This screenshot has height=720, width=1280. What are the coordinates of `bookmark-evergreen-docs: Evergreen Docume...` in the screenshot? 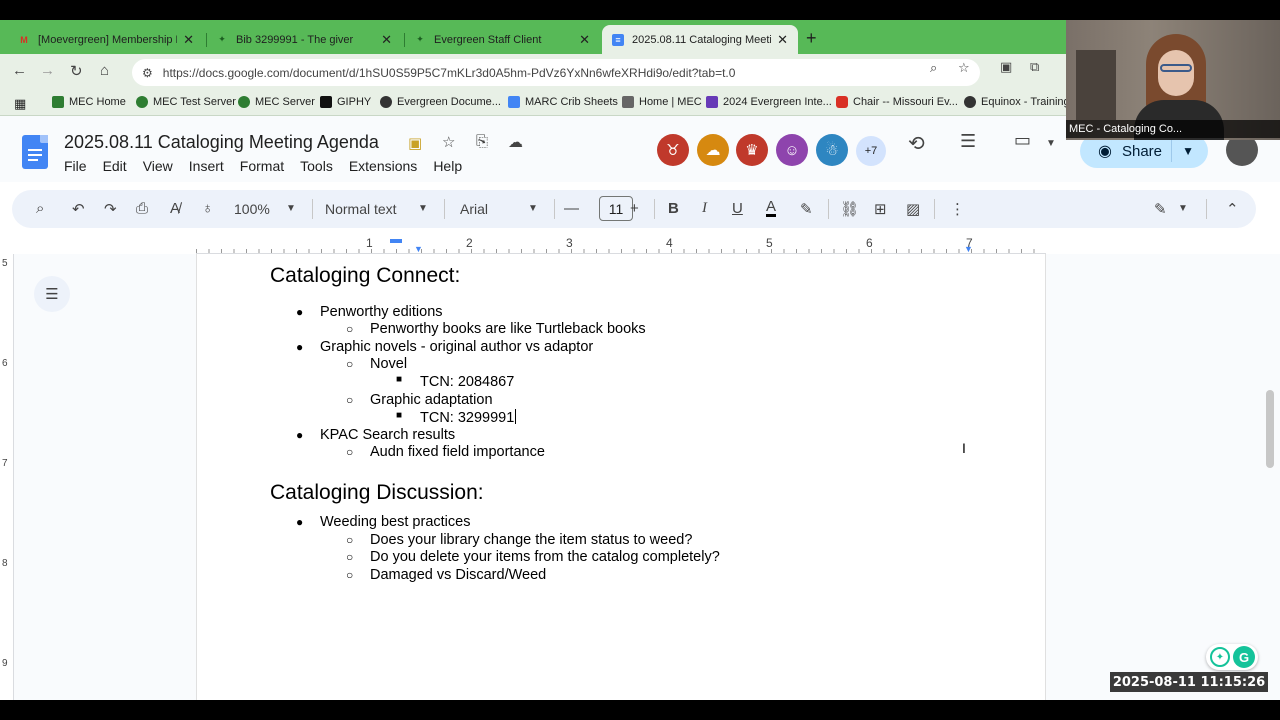 It's located at (440, 102).